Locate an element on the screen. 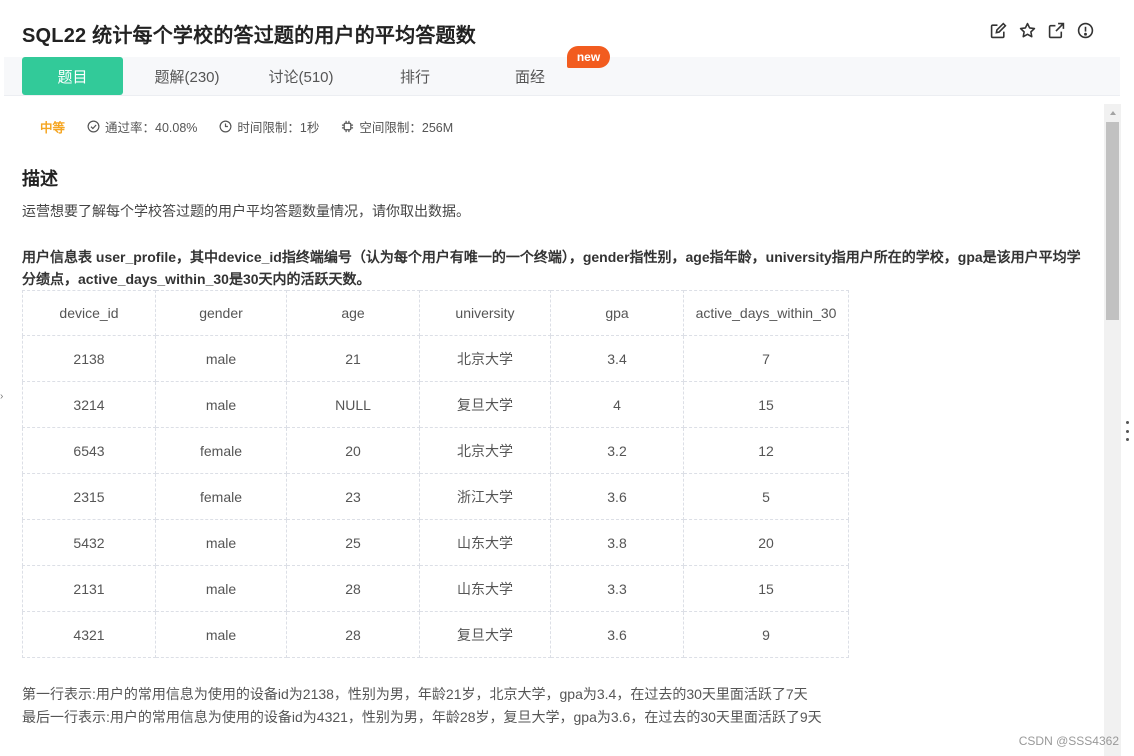 The image size is (1134, 756). description-heading: 描述 is located at coordinates (40, 179).